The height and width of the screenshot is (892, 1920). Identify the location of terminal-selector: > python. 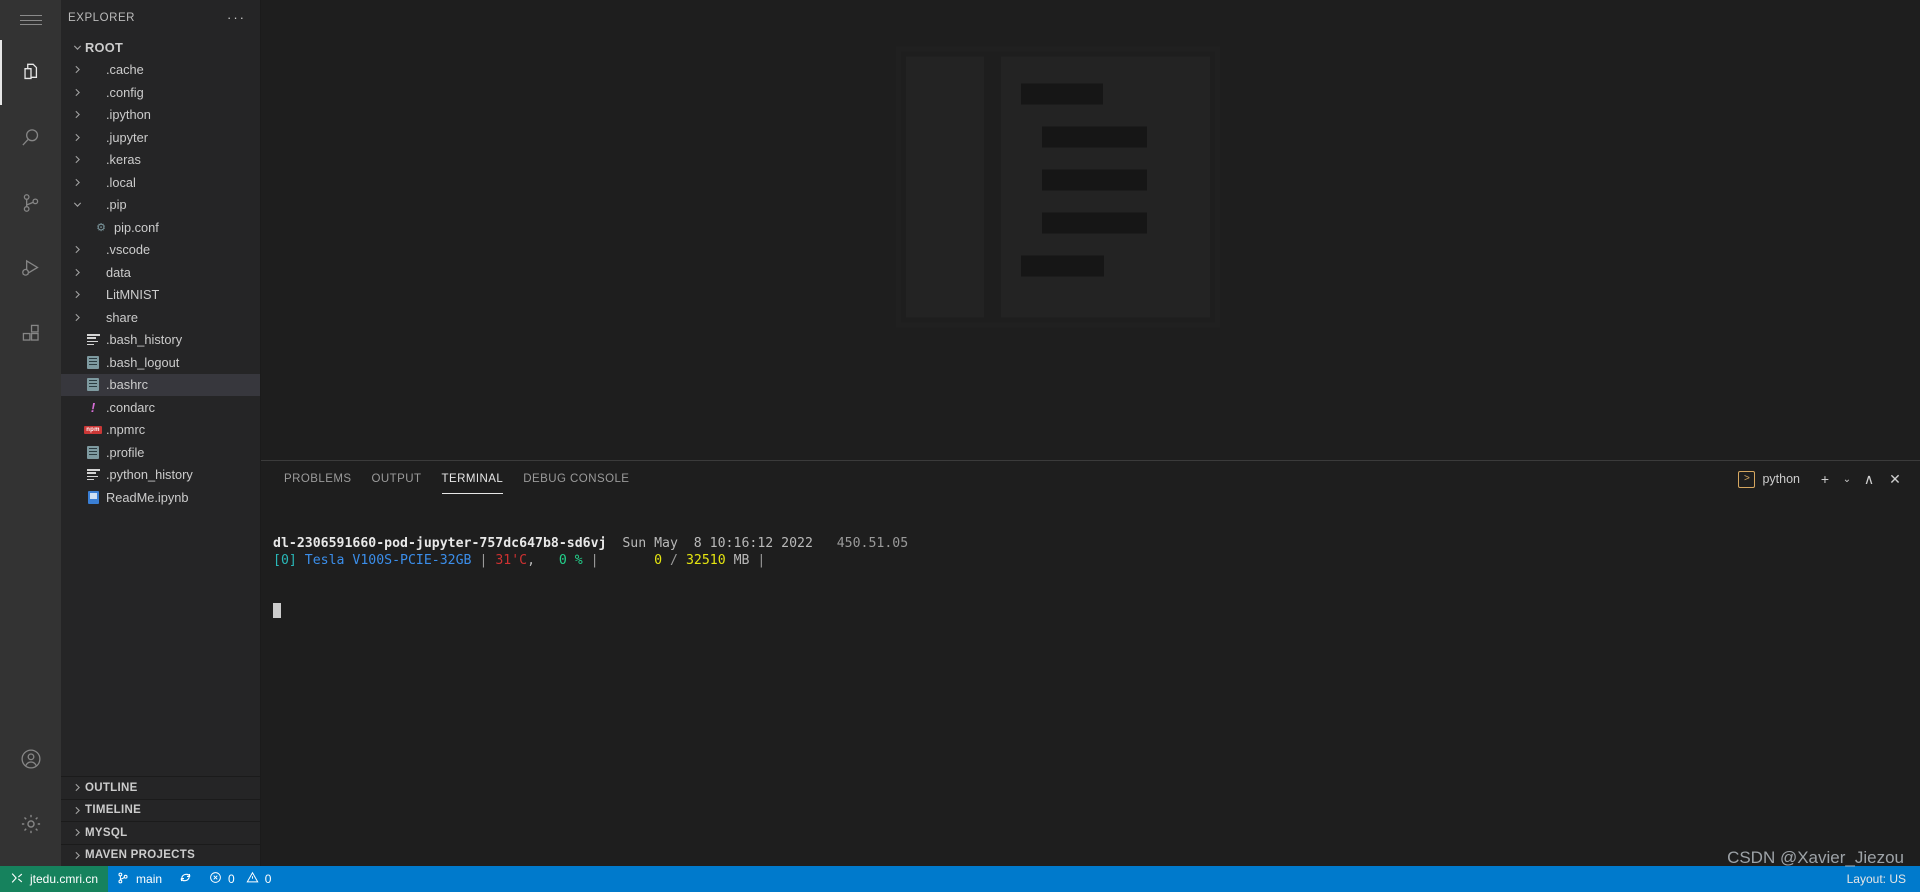
(1769, 479).